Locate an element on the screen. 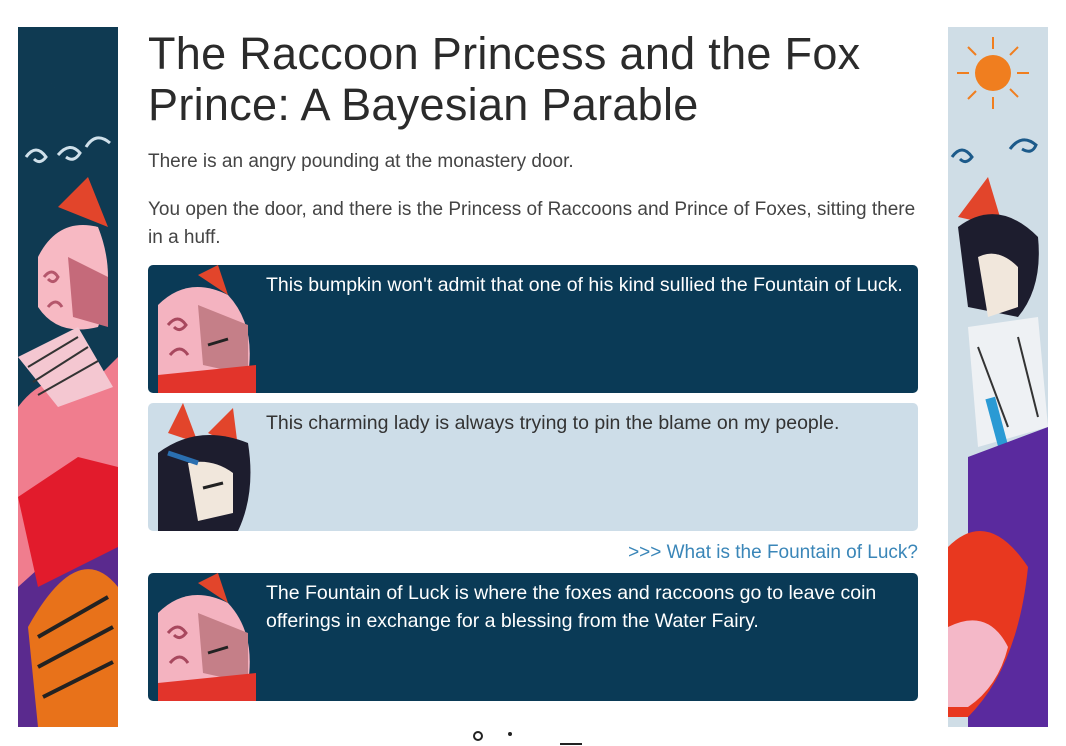 The image size is (1066, 746). sun-icon is located at coordinates (993, 73).